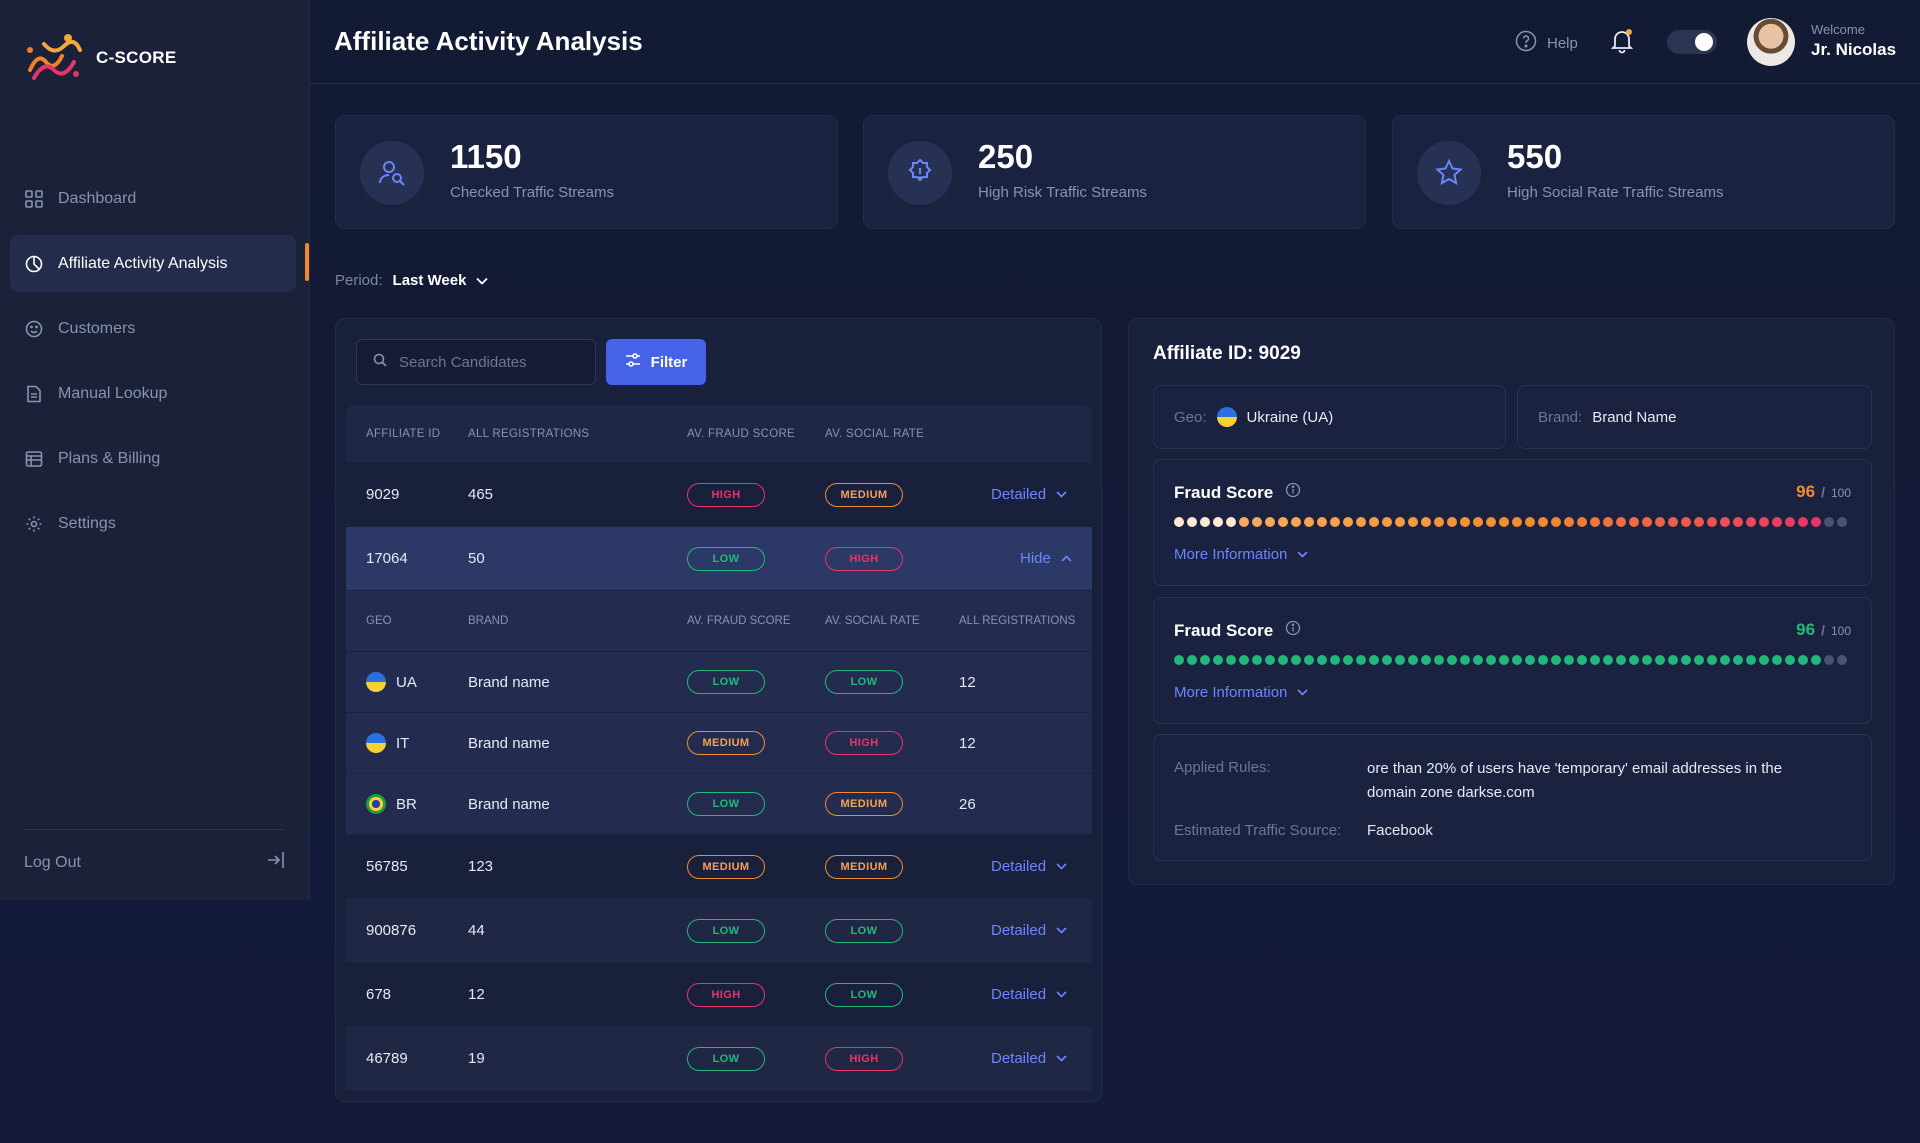 This screenshot has height=1143, width=1920. I want to click on geo-code: BR, so click(406, 804).